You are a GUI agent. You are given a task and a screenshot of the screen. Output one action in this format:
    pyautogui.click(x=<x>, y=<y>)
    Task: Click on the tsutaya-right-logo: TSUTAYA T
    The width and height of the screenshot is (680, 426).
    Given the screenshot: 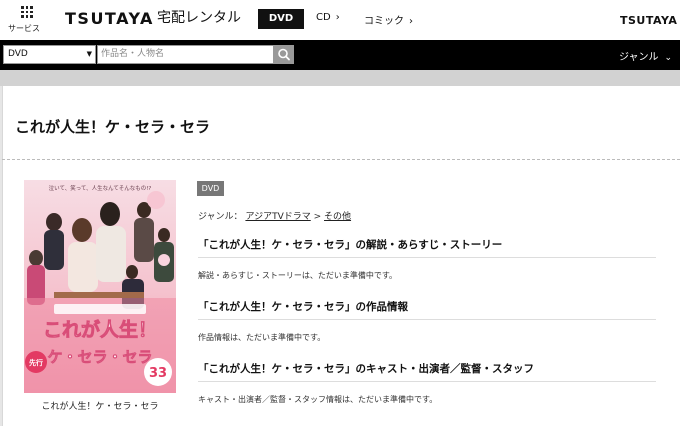 What is the action you would take?
    pyautogui.click(x=650, y=20)
    